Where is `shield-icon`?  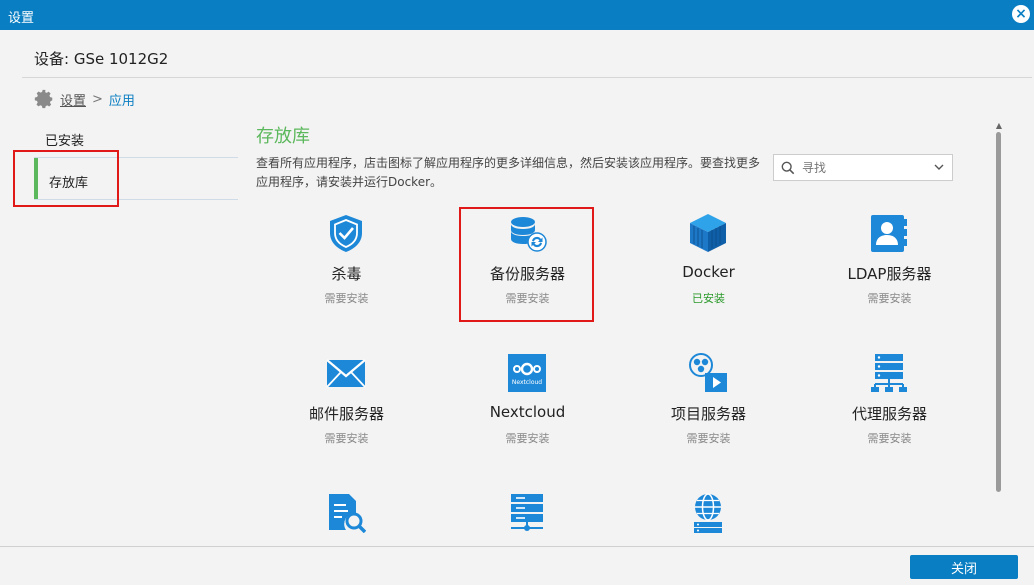 shield-icon is located at coordinates (346, 233).